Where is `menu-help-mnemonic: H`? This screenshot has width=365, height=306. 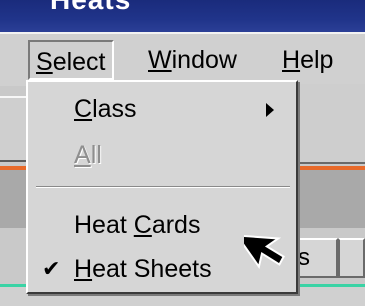
menu-help-mnemonic: H is located at coordinates (291, 60).